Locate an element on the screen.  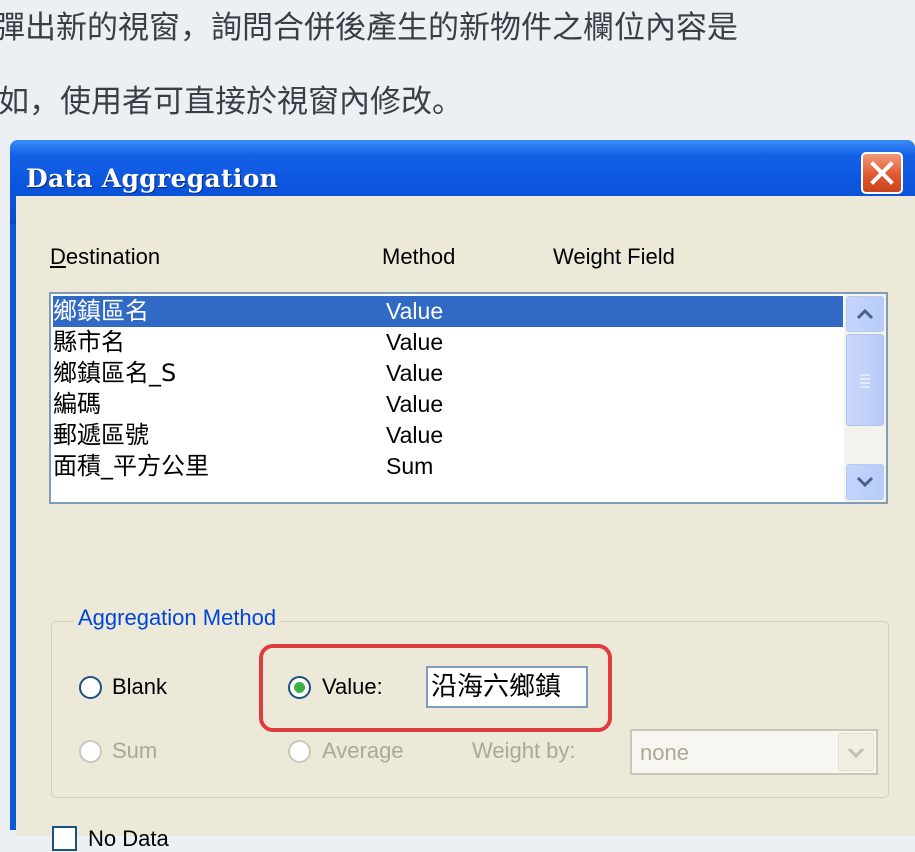
aggregation-method-legend: Aggregation Method is located at coordinates (177, 618).